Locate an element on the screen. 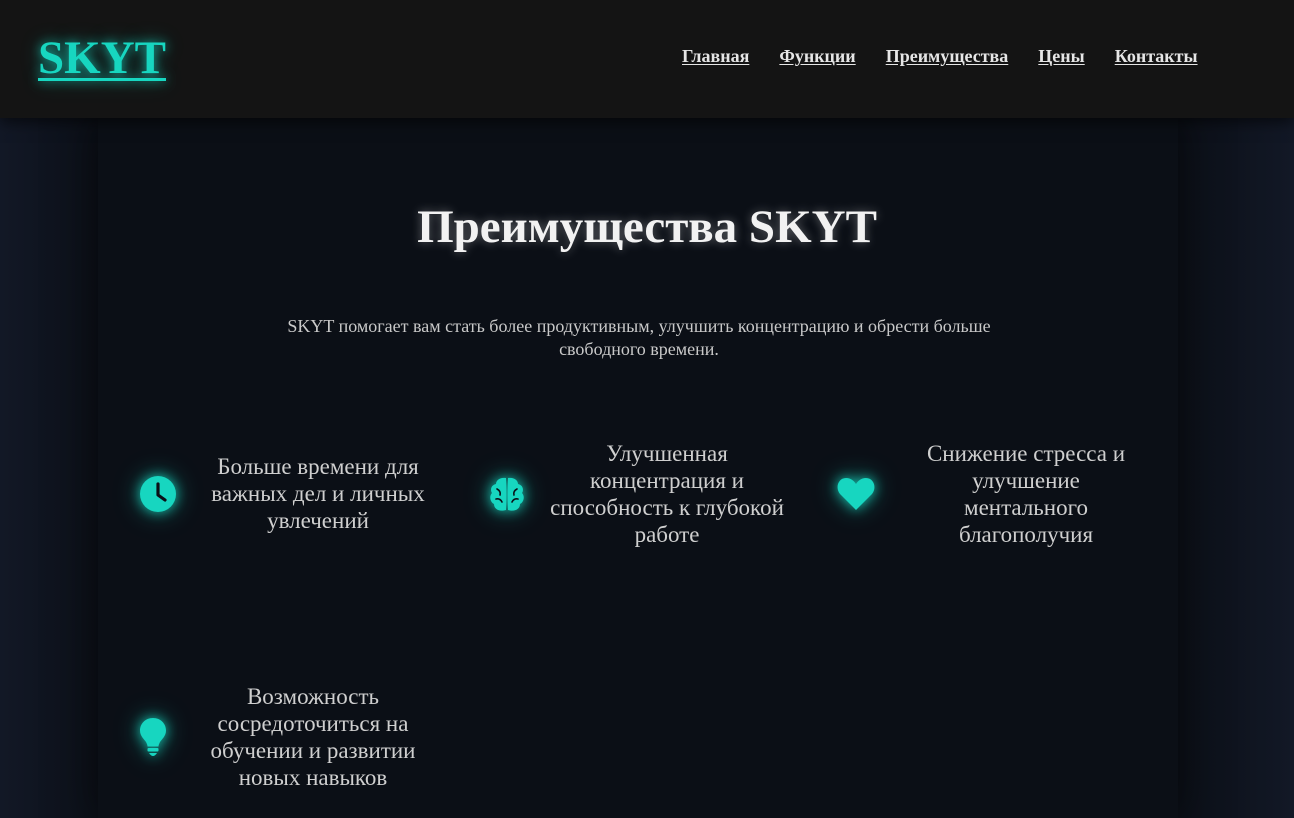 The image size is (1294, 818). lightbulb-icon is located at coordinates (153, 737).